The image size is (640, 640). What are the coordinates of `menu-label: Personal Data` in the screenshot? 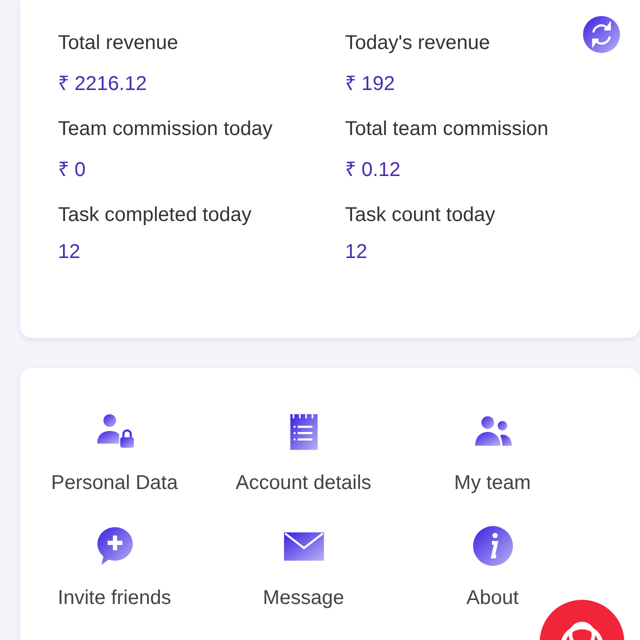 It's located at (114, 483).